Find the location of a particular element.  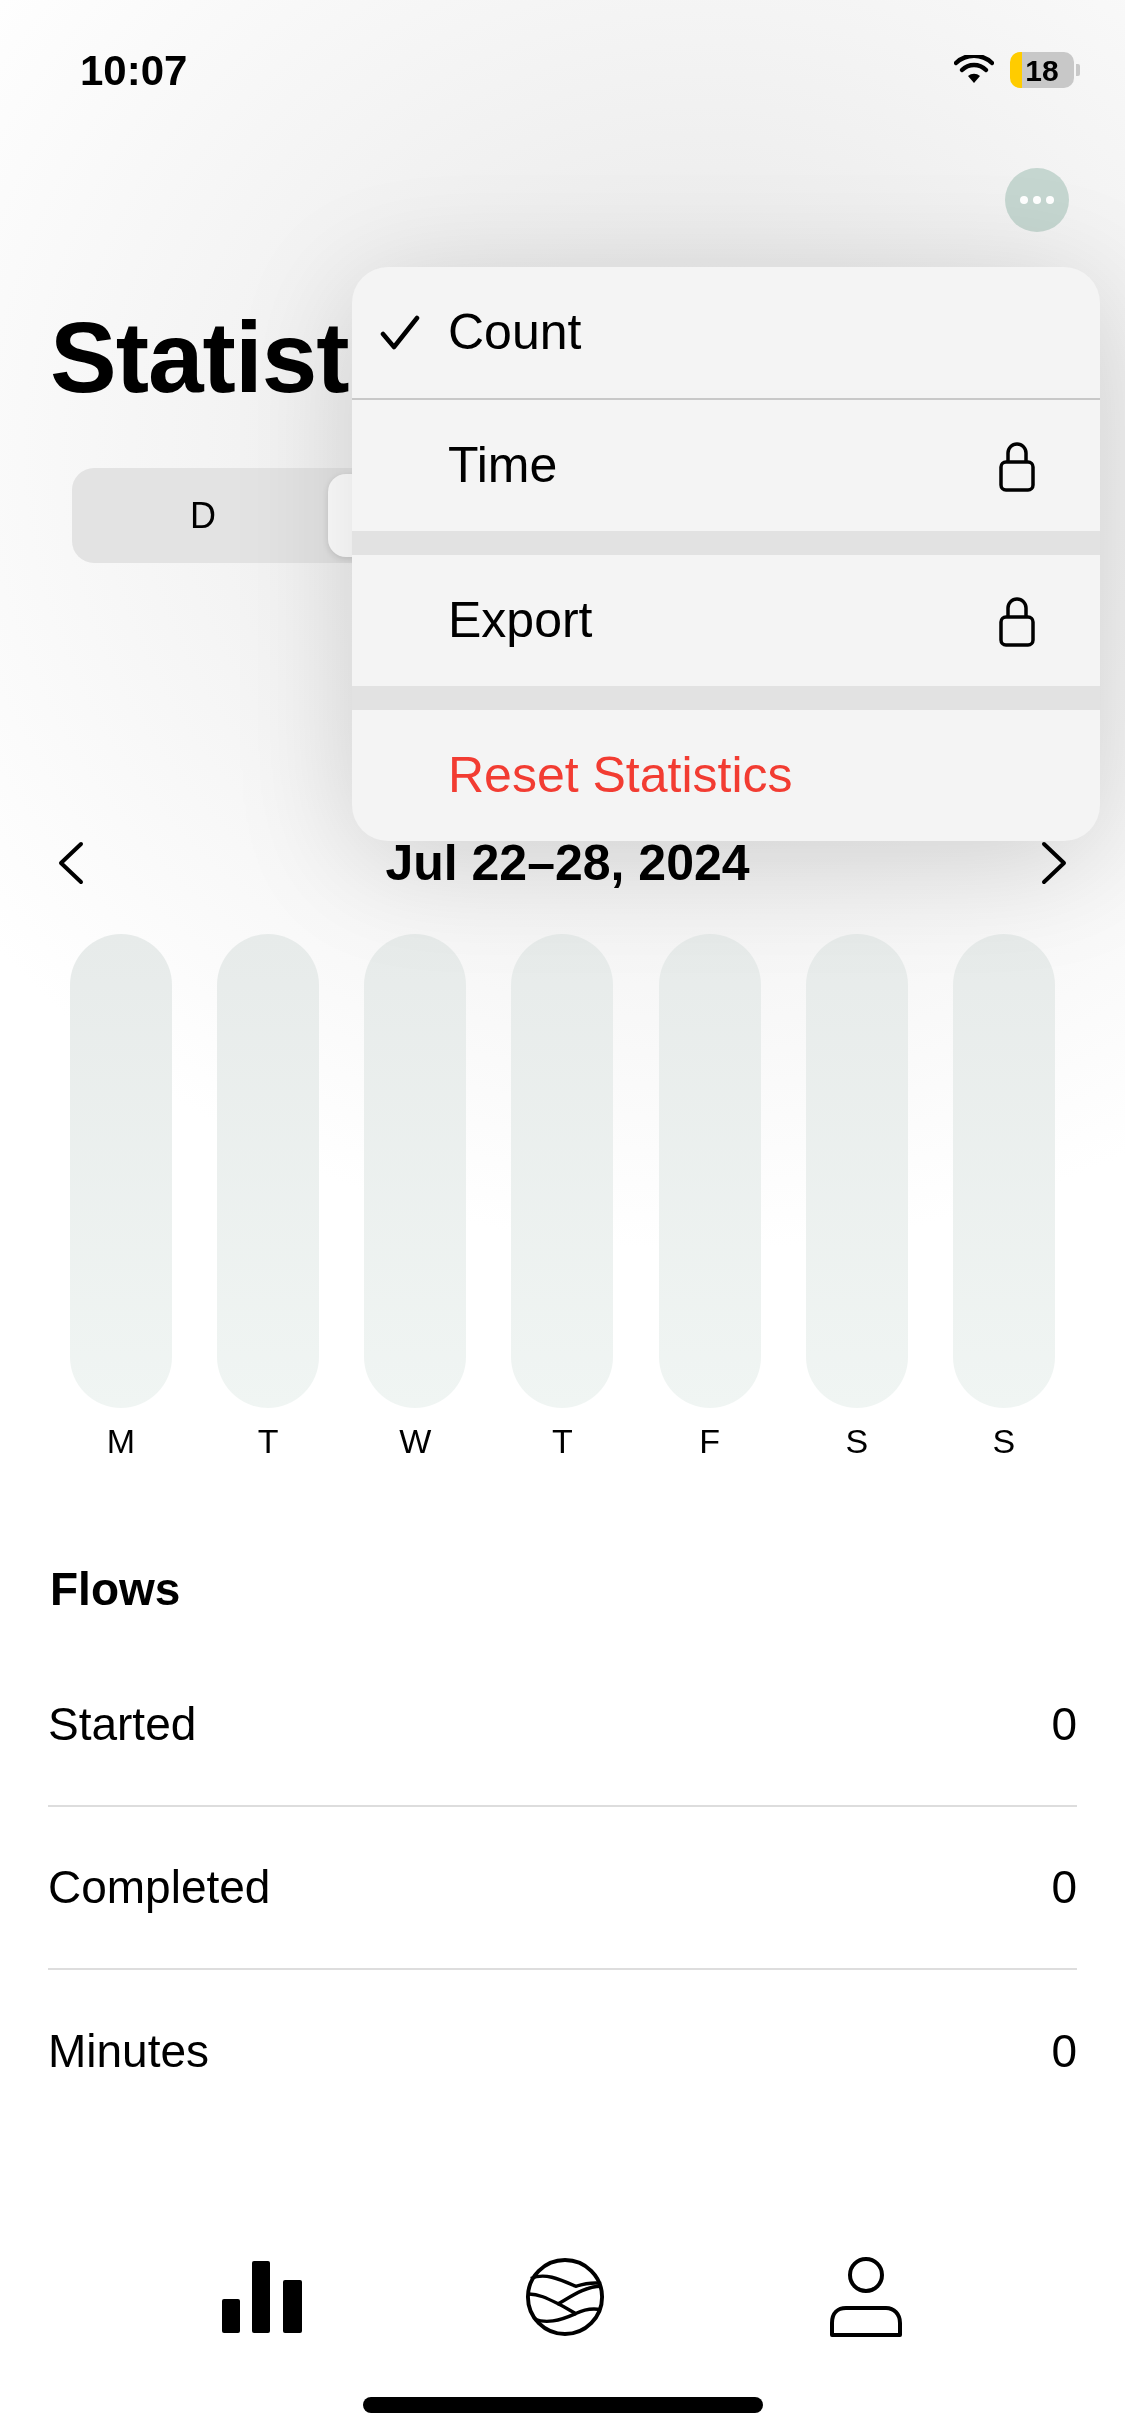

bar-chart-icon is located at coordinates (261, 2297).